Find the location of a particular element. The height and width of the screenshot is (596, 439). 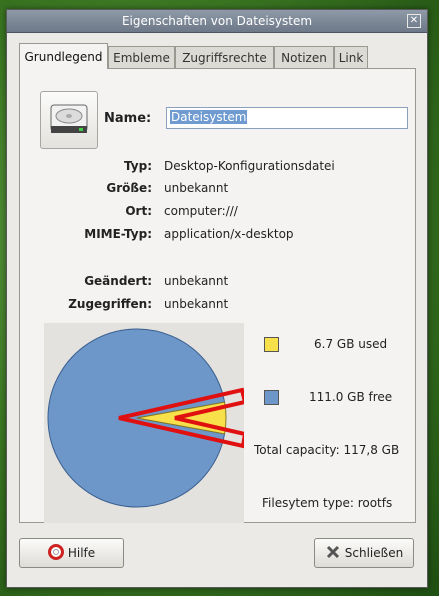

location-label: Ort: is located at coordinates (138, 211).